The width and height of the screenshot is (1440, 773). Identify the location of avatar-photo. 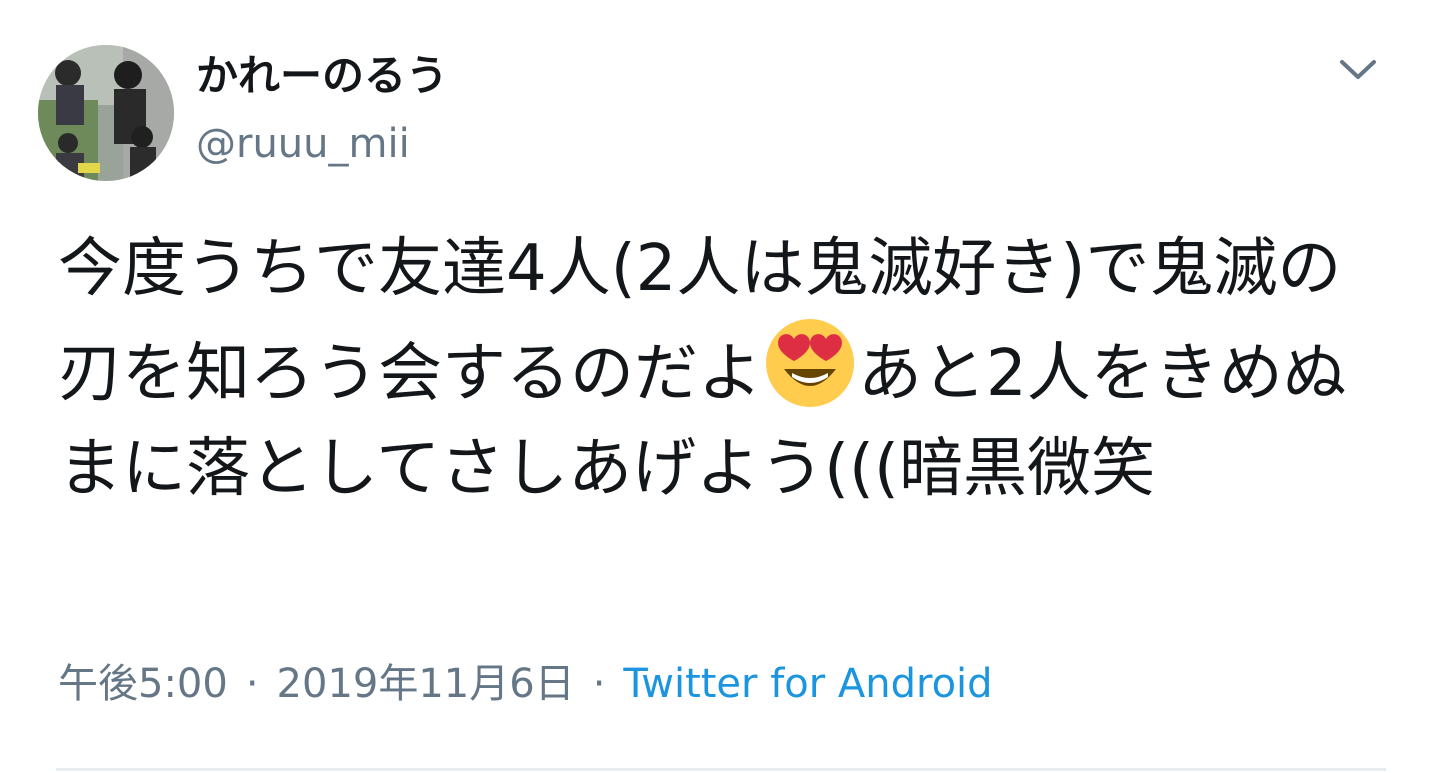
(106, 113).